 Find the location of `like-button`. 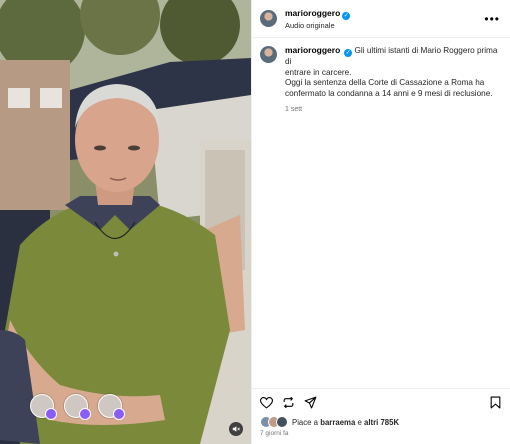

like-button is located at coordinates (266, 402).